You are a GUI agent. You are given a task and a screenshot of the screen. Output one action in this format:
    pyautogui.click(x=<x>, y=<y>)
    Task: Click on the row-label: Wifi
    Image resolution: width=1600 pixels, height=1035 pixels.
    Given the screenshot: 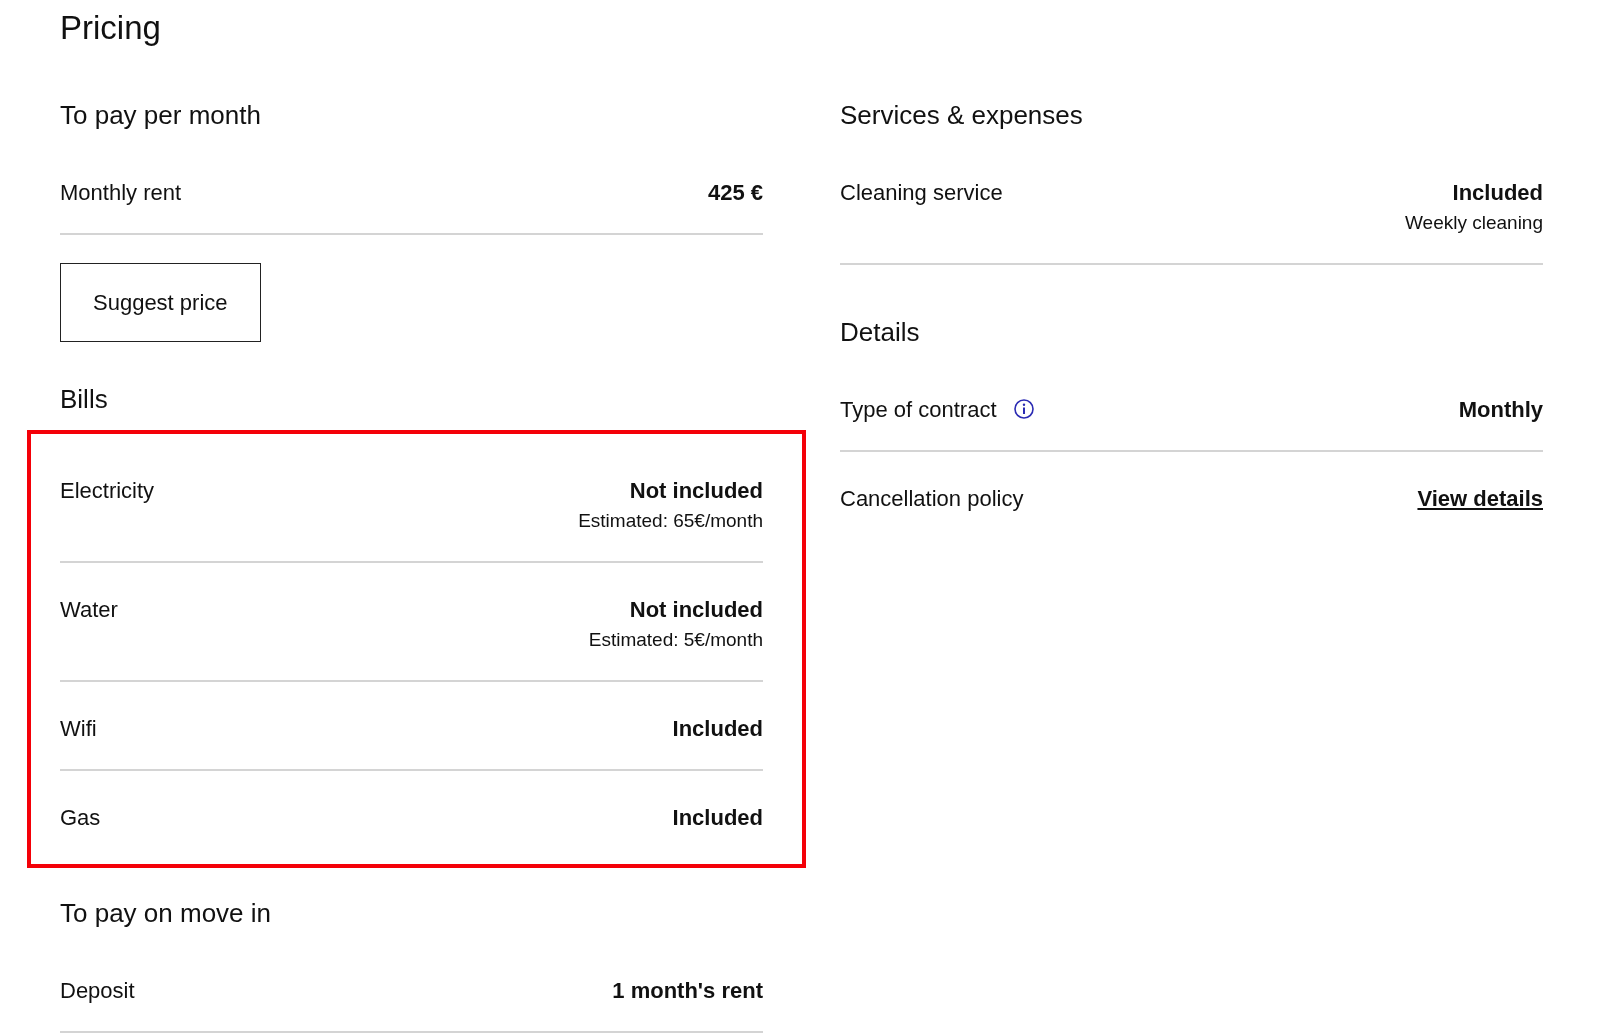 What is the action you would take?
    pyautogui.click(x=78, y=728)
    